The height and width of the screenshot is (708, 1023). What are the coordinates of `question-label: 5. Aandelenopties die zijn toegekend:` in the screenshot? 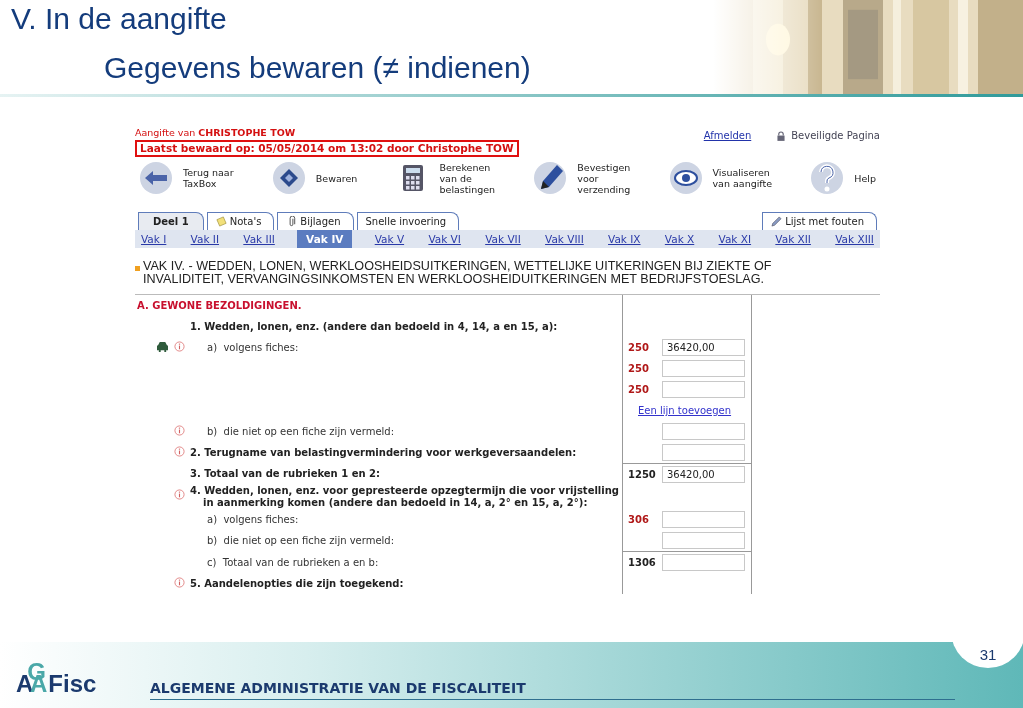 It's located at (297, 583).